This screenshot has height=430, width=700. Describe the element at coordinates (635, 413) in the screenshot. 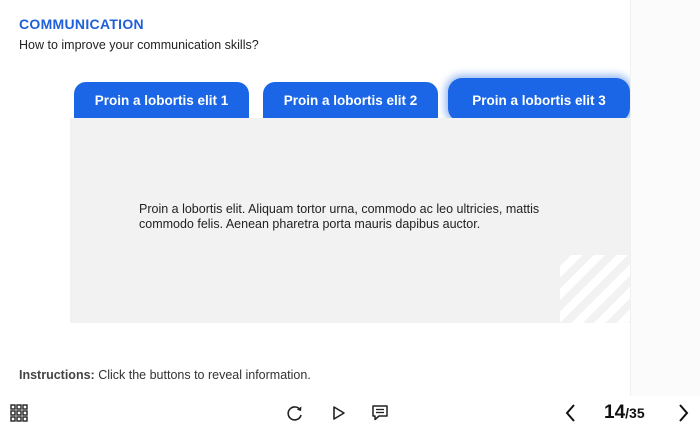

I see `total-pages: /35` at that location.